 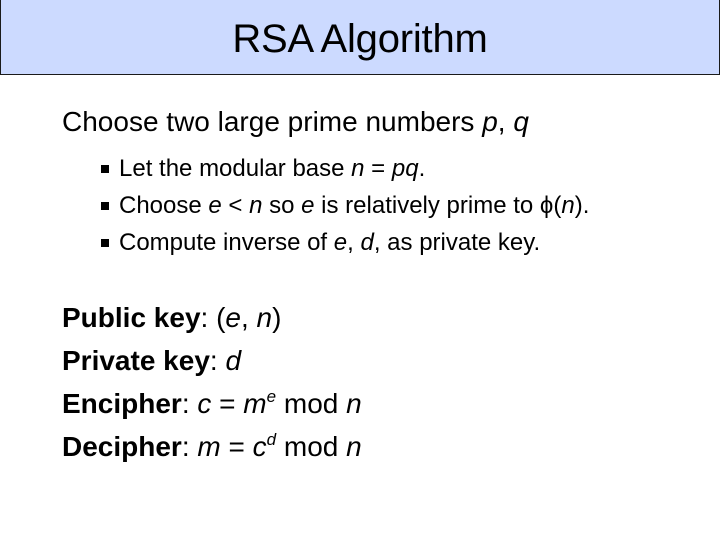 I want to click on text: Let the modular base, so click(x=235, y=168).